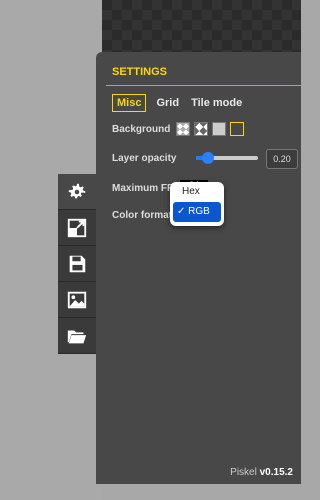 The width and height of the screenshot is (320, 500). I want to click on panel-divider, so click(203, 85).